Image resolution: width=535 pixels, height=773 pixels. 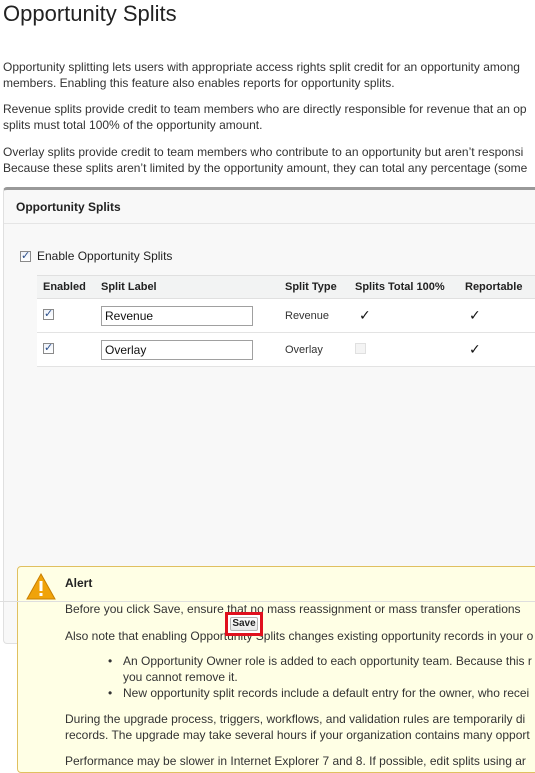 I want to click on column-header-splits-total: Splits Total 100%, so click(x=404, y=287).